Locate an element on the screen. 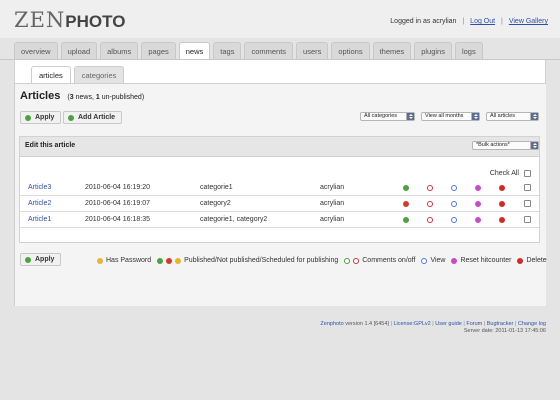 Image resolution: width=560 pixels, height=400 pixels. tab-users: users is located at coordinates (312, 50).